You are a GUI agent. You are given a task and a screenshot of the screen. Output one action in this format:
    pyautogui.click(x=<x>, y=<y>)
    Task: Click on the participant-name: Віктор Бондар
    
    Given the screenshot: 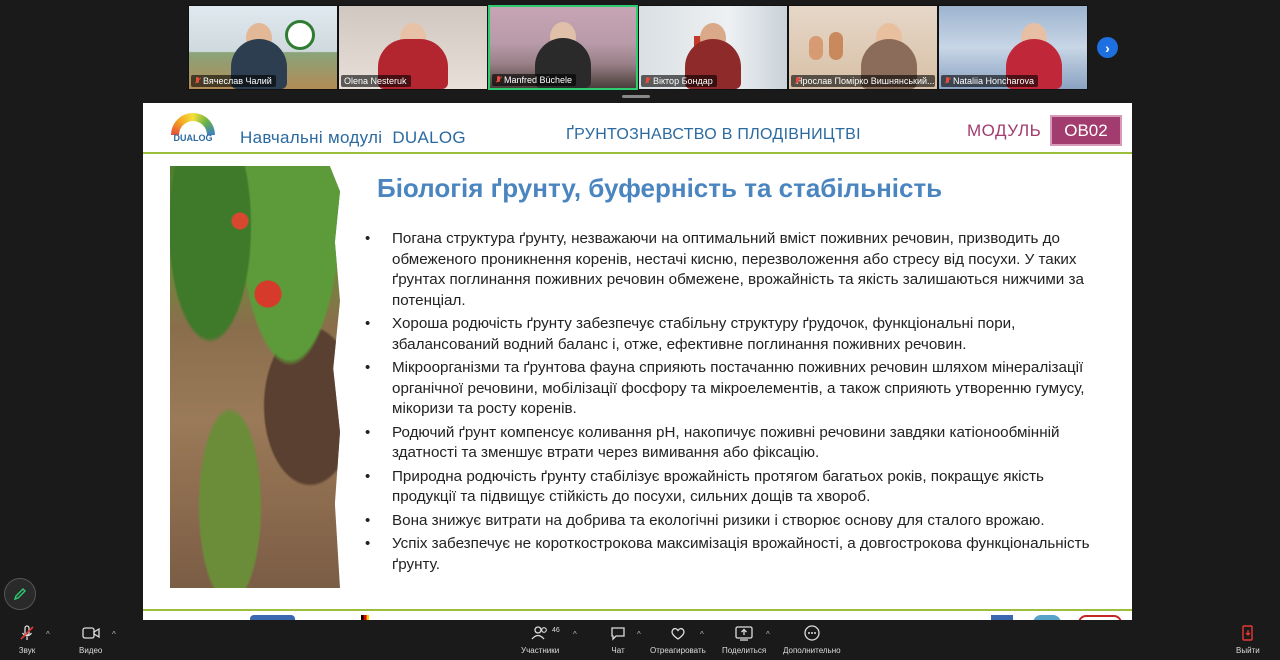 What is the action you would take?
    pyautogui.click(x=683, y=81)
    